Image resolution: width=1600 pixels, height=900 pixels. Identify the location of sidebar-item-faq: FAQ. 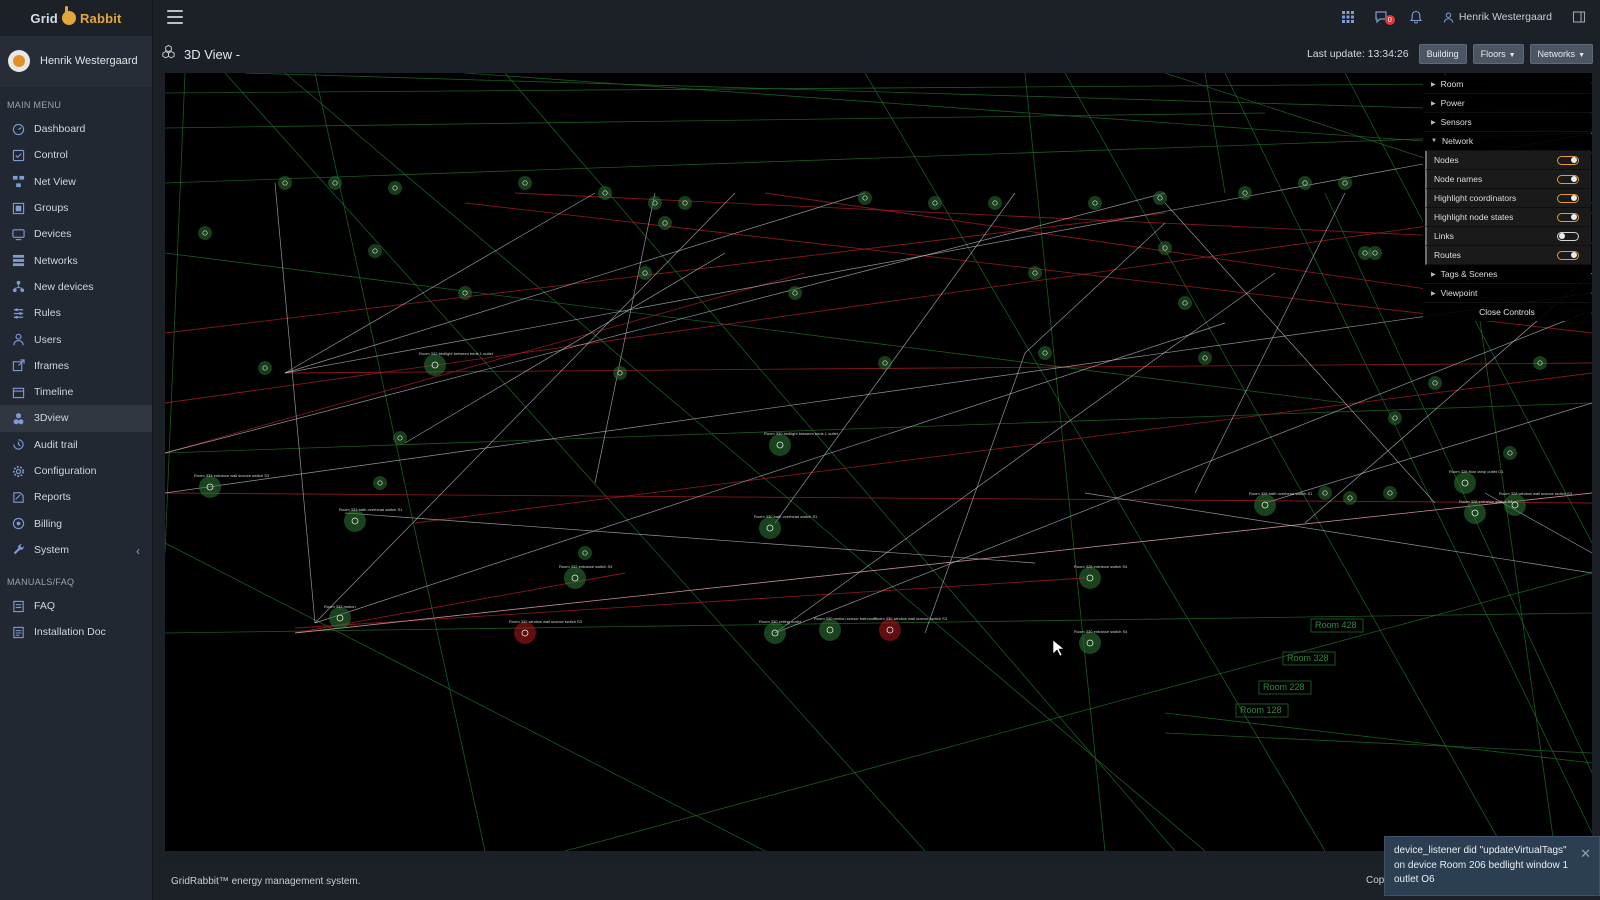
(76, 606).